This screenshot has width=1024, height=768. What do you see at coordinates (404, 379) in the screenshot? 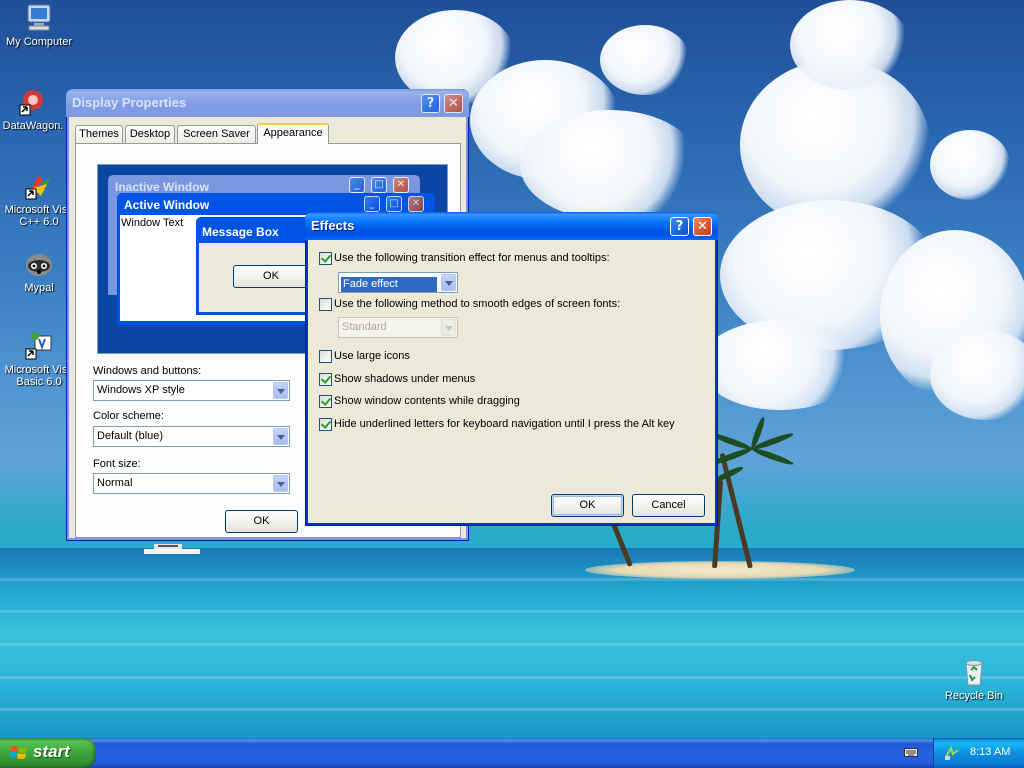
I see `menu-shadows-label: Show shadows under menus` at bounding box center [404, 379].